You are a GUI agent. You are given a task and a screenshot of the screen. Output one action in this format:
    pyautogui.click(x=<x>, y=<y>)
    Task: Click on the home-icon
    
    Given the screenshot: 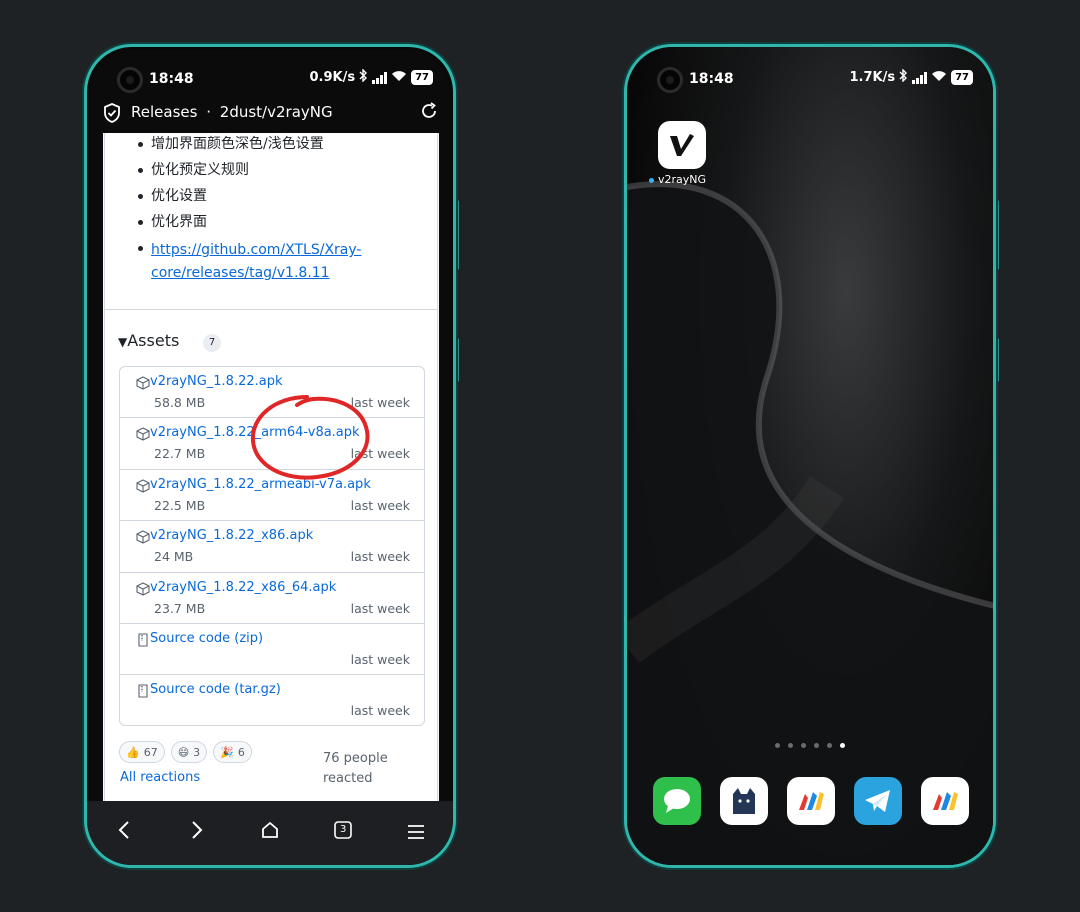 What is the action you would take?
    pyautogui.click(x=270, y=833)
    